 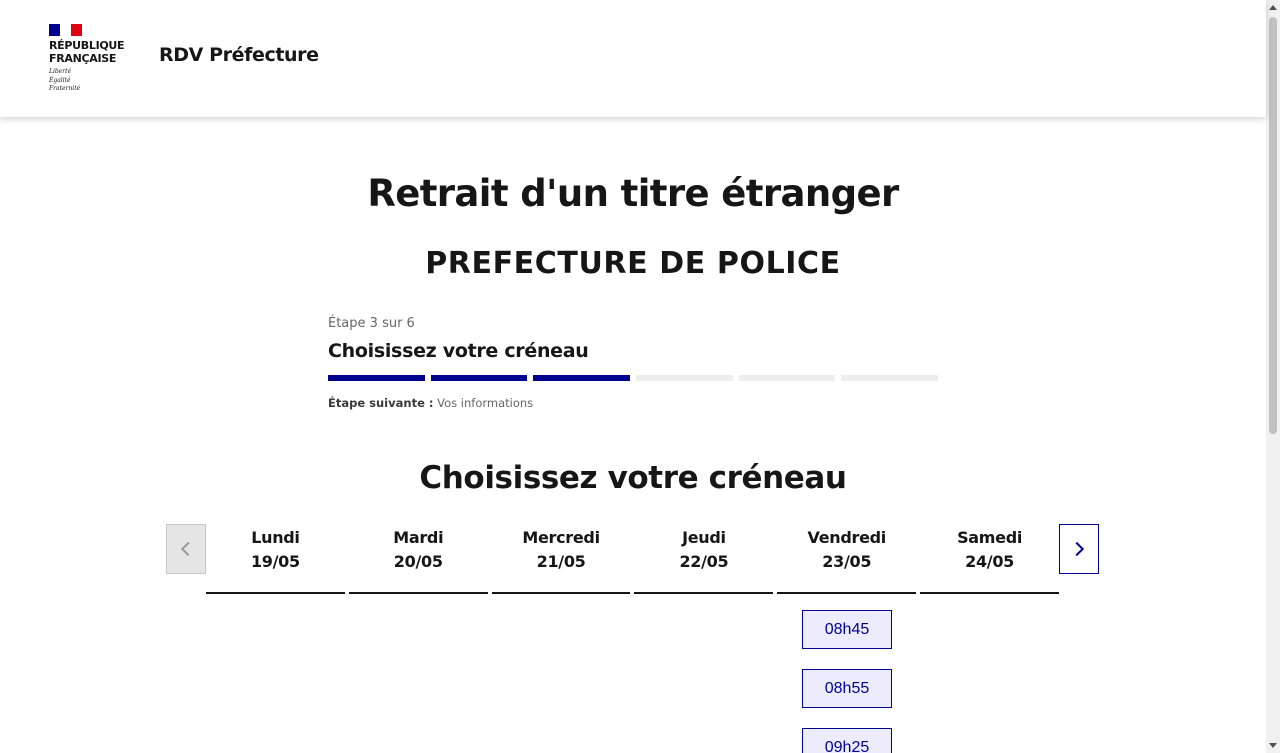 What do you see at coordinates (633, 378) in the screenshot?
I see `stepper-progress-bars` at bounding box center [633, 378].